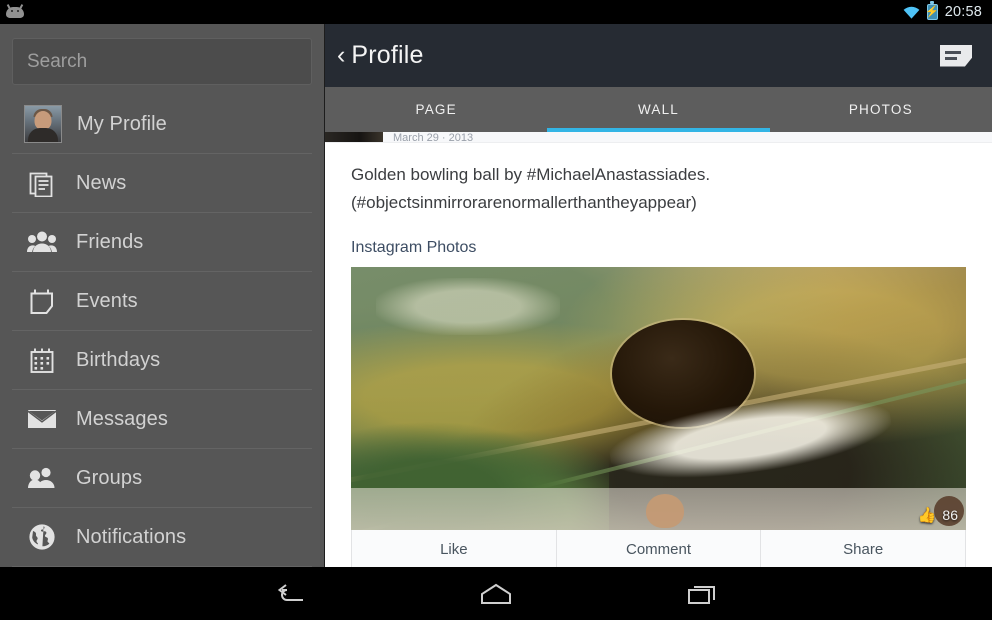 The width and height of the screenshot is (992, 620). Describe the element at coordinates (862, 548) in the screenshot. I see `share-button: Share` at that location.